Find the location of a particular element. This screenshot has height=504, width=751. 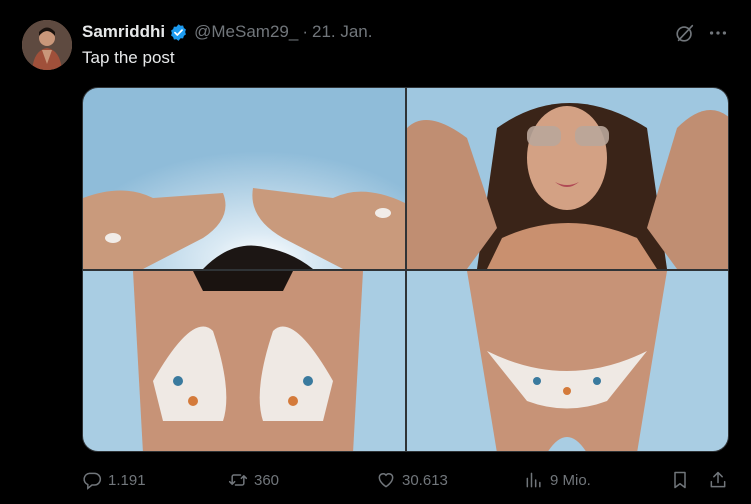

bookmark-button is located at coordinates (680, 480).